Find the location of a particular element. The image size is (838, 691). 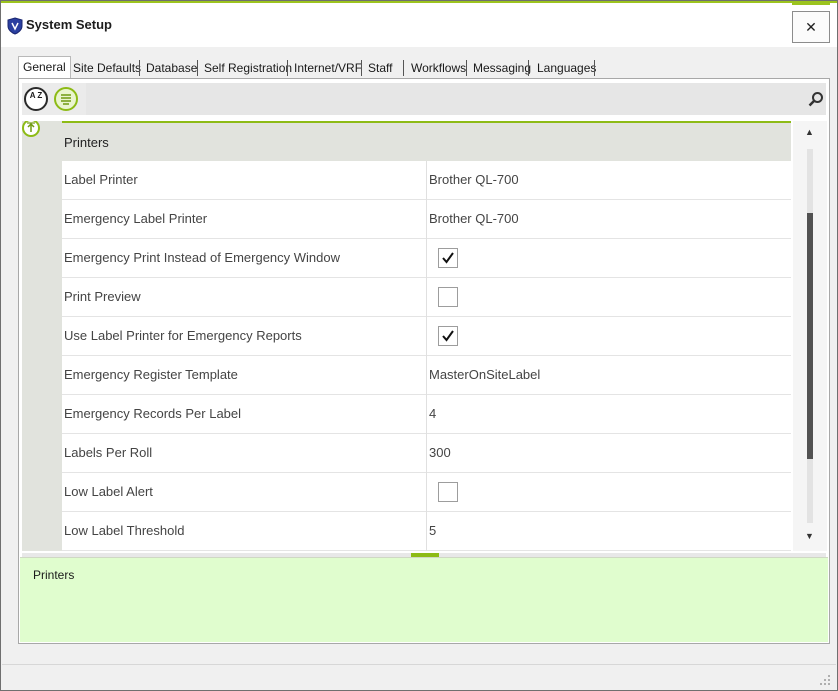

property-name: Emergency Label Printer is located at coordinates (136, 218).